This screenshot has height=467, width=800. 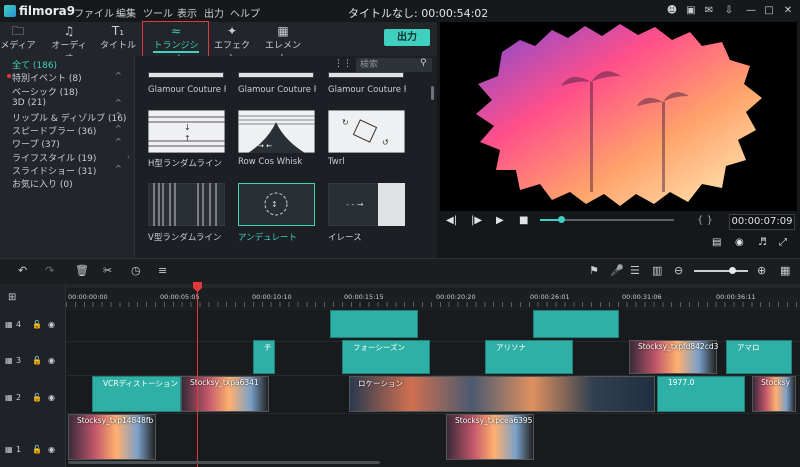 I want to click on adjust-icon: ≡, so click(x=162, y=270).